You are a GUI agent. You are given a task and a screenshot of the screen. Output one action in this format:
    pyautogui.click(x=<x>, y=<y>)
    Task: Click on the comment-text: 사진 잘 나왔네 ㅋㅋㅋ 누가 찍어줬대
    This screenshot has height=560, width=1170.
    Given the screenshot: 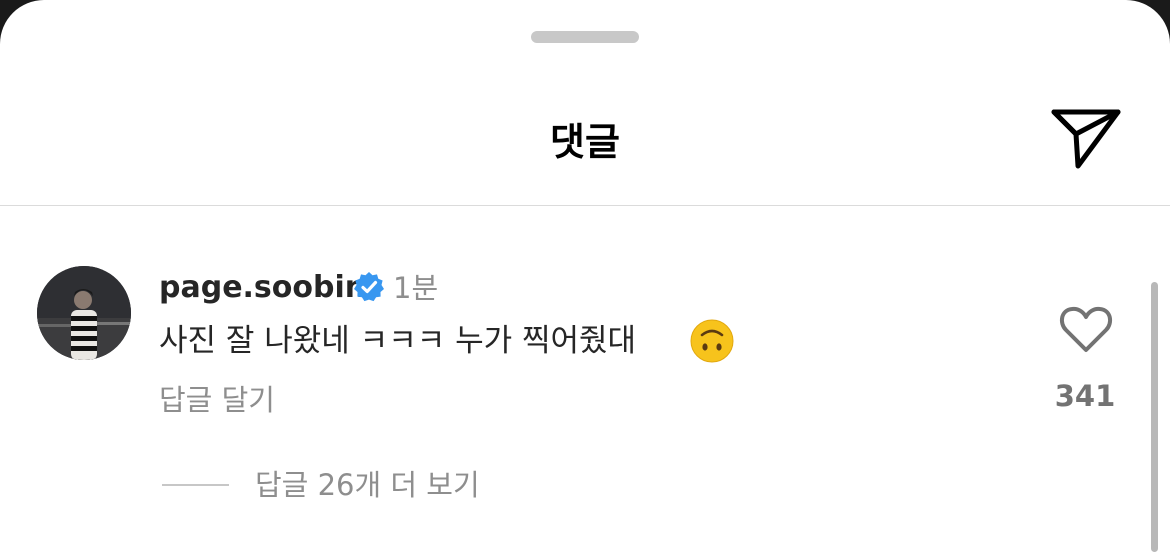 What is the action you would take?
    pyautogui.click(x=398, y=341)
    